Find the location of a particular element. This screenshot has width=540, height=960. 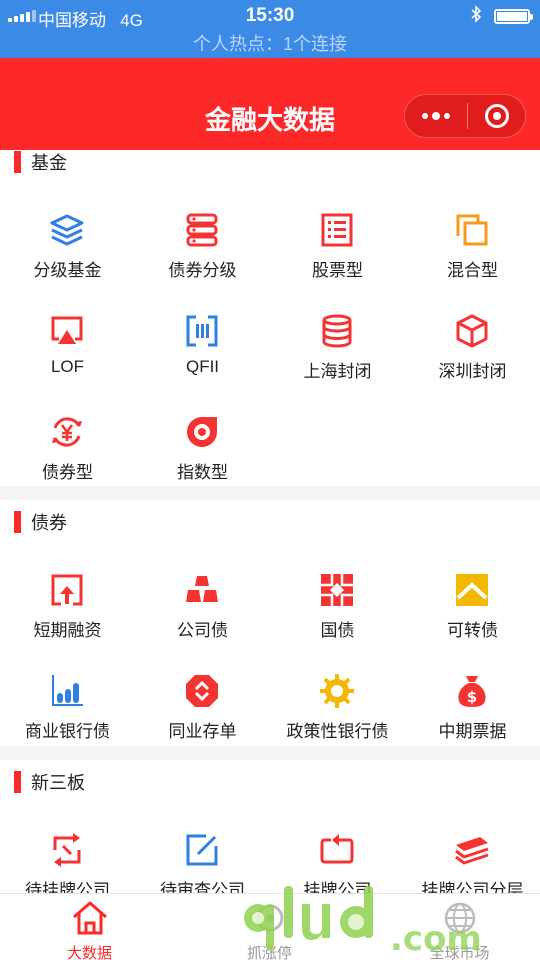

home-icon is located at coordinates (90, 918).